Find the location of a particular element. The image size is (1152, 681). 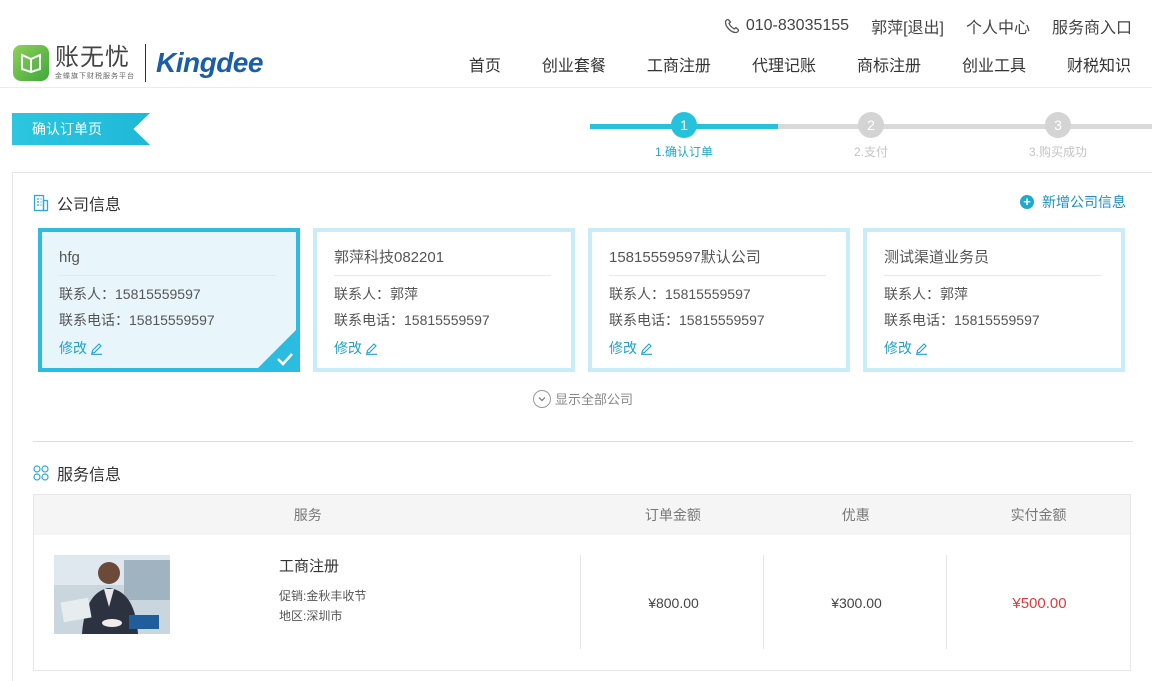

step-1-label: 1.确认订单 is located at coordinates (684, 152).